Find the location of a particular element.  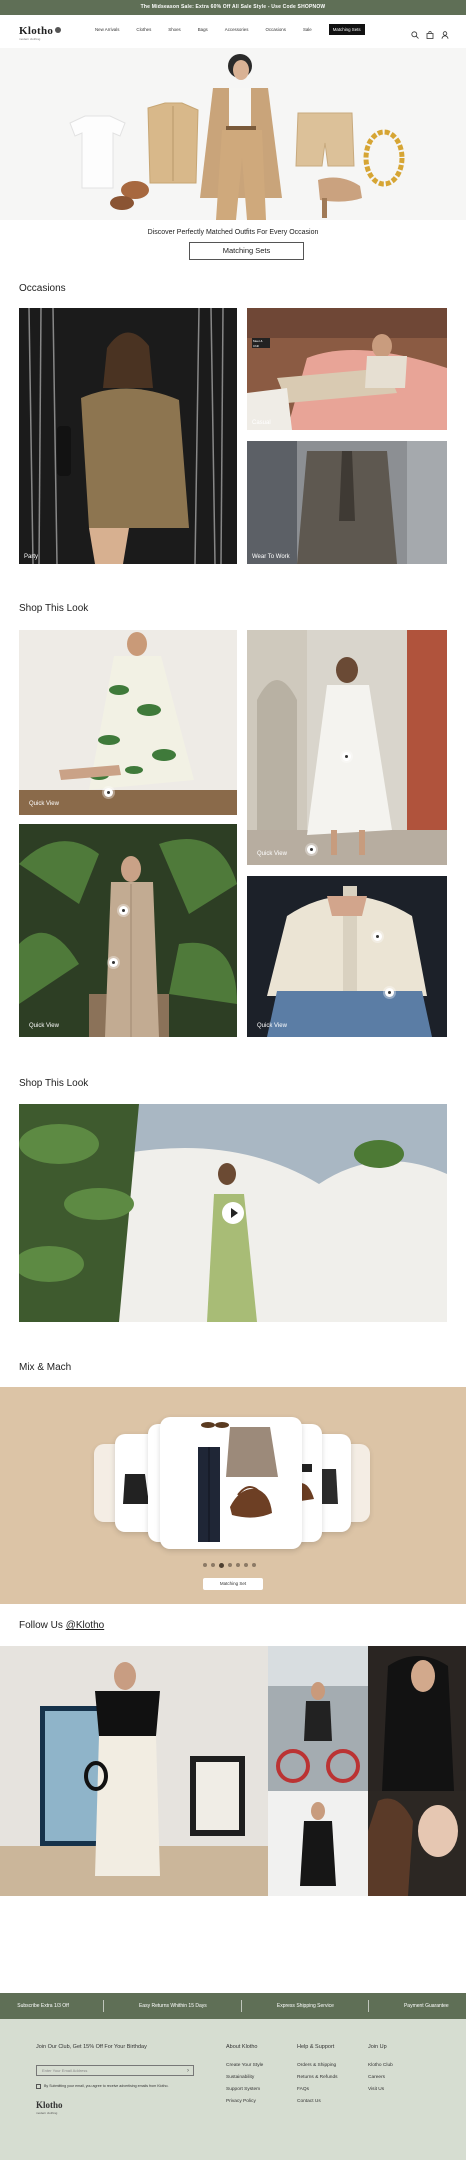

footer-link: Create Your Style is located at coordinates (244, 2065).